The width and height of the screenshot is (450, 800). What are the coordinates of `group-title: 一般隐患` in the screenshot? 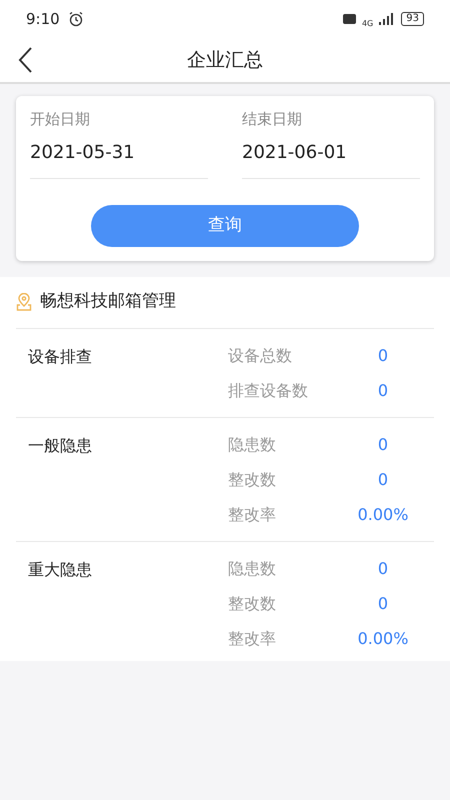 It's located at (60, 445).